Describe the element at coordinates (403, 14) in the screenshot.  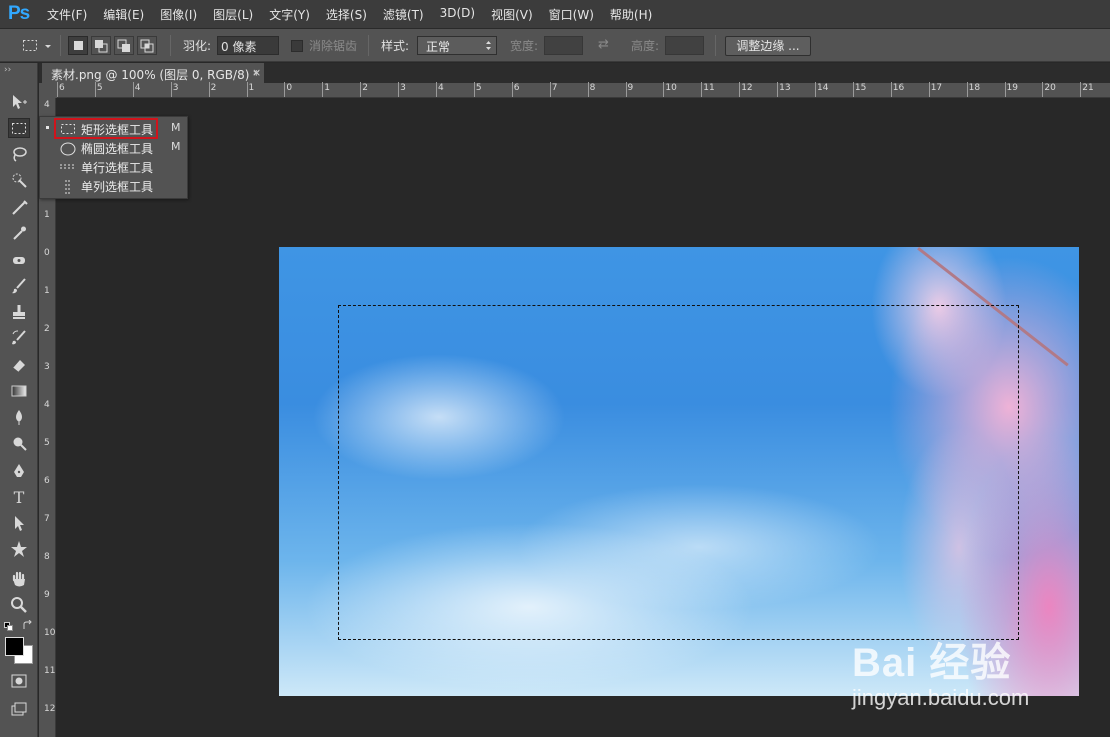
I see `menu-filter: 滤镜(T)` at that location.